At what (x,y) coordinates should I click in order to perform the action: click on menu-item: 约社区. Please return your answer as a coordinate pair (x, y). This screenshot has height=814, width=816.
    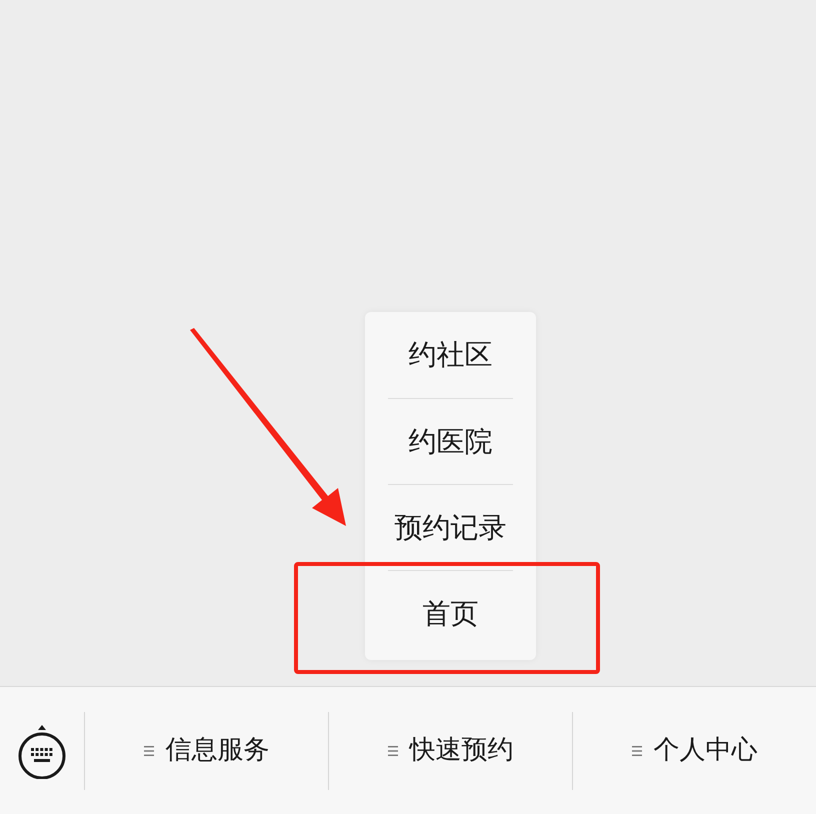
    Looking at the image, I should click on (450, 355).